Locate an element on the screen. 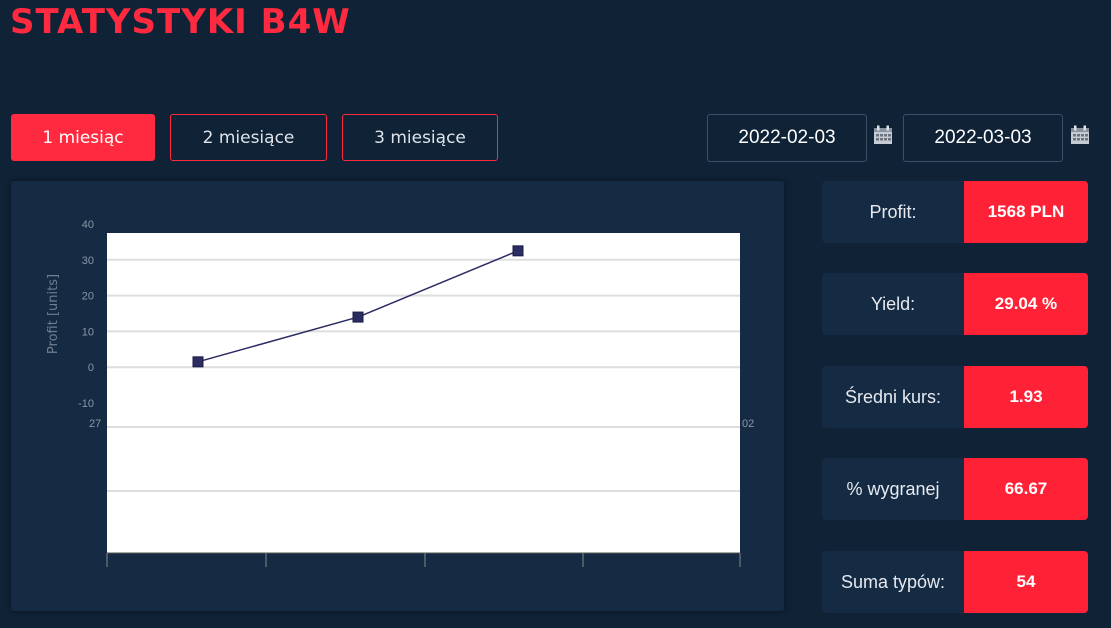 The height and width of the screenshot is (628, 1111). range-1-month-button: 1 miesiąc is located at coordinates (83, 137).